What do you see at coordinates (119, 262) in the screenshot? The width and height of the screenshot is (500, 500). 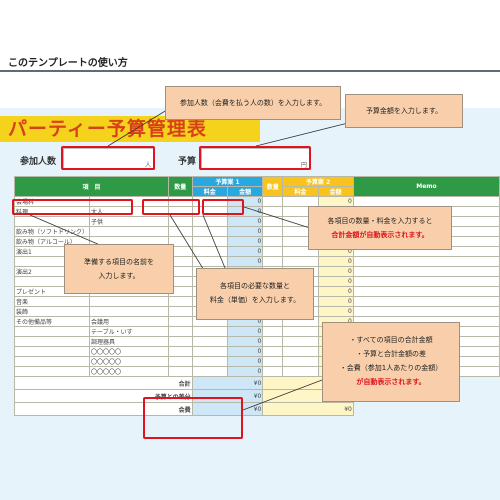 I see `callout-item-line1: 準備する項目の名前を` at bounding box center [119, 262].